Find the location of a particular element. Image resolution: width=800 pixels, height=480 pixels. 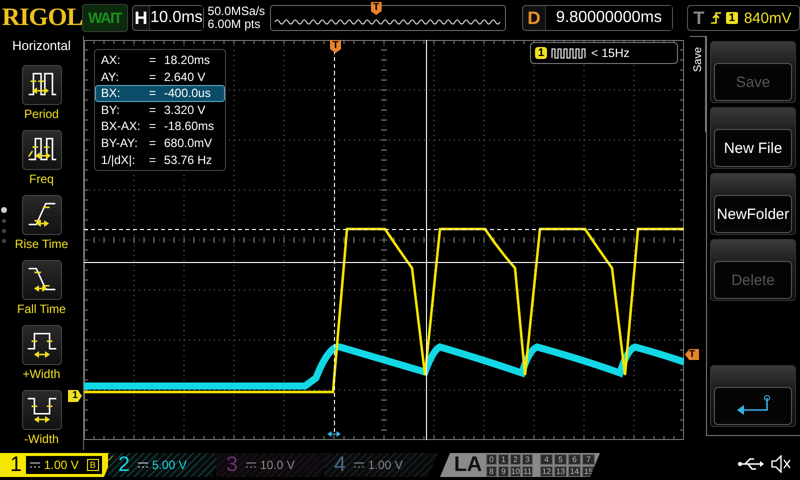

trigger-source: 1 is located at coordinates (732, 18).